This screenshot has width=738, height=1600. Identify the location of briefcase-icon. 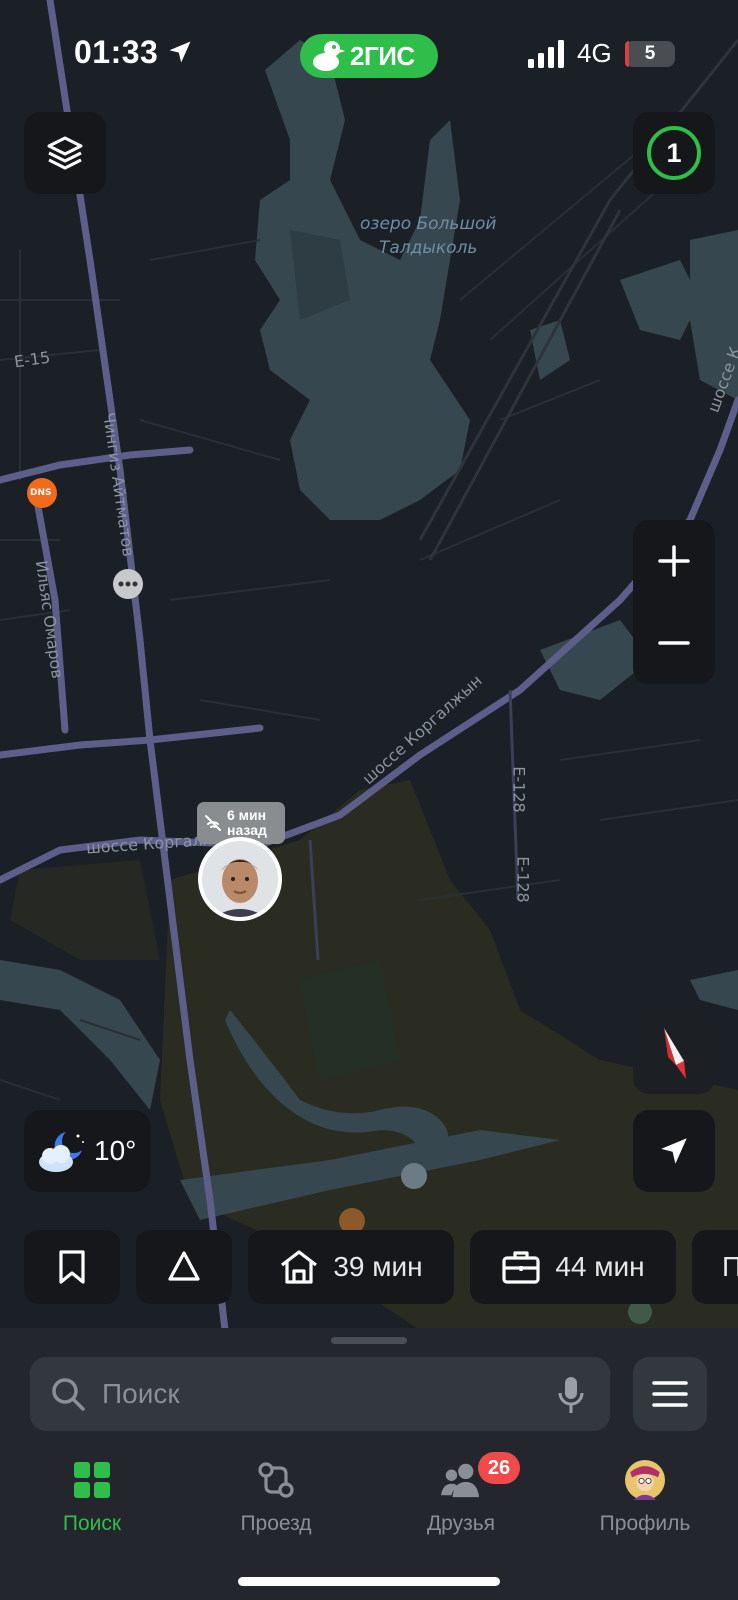
(521, 1267).